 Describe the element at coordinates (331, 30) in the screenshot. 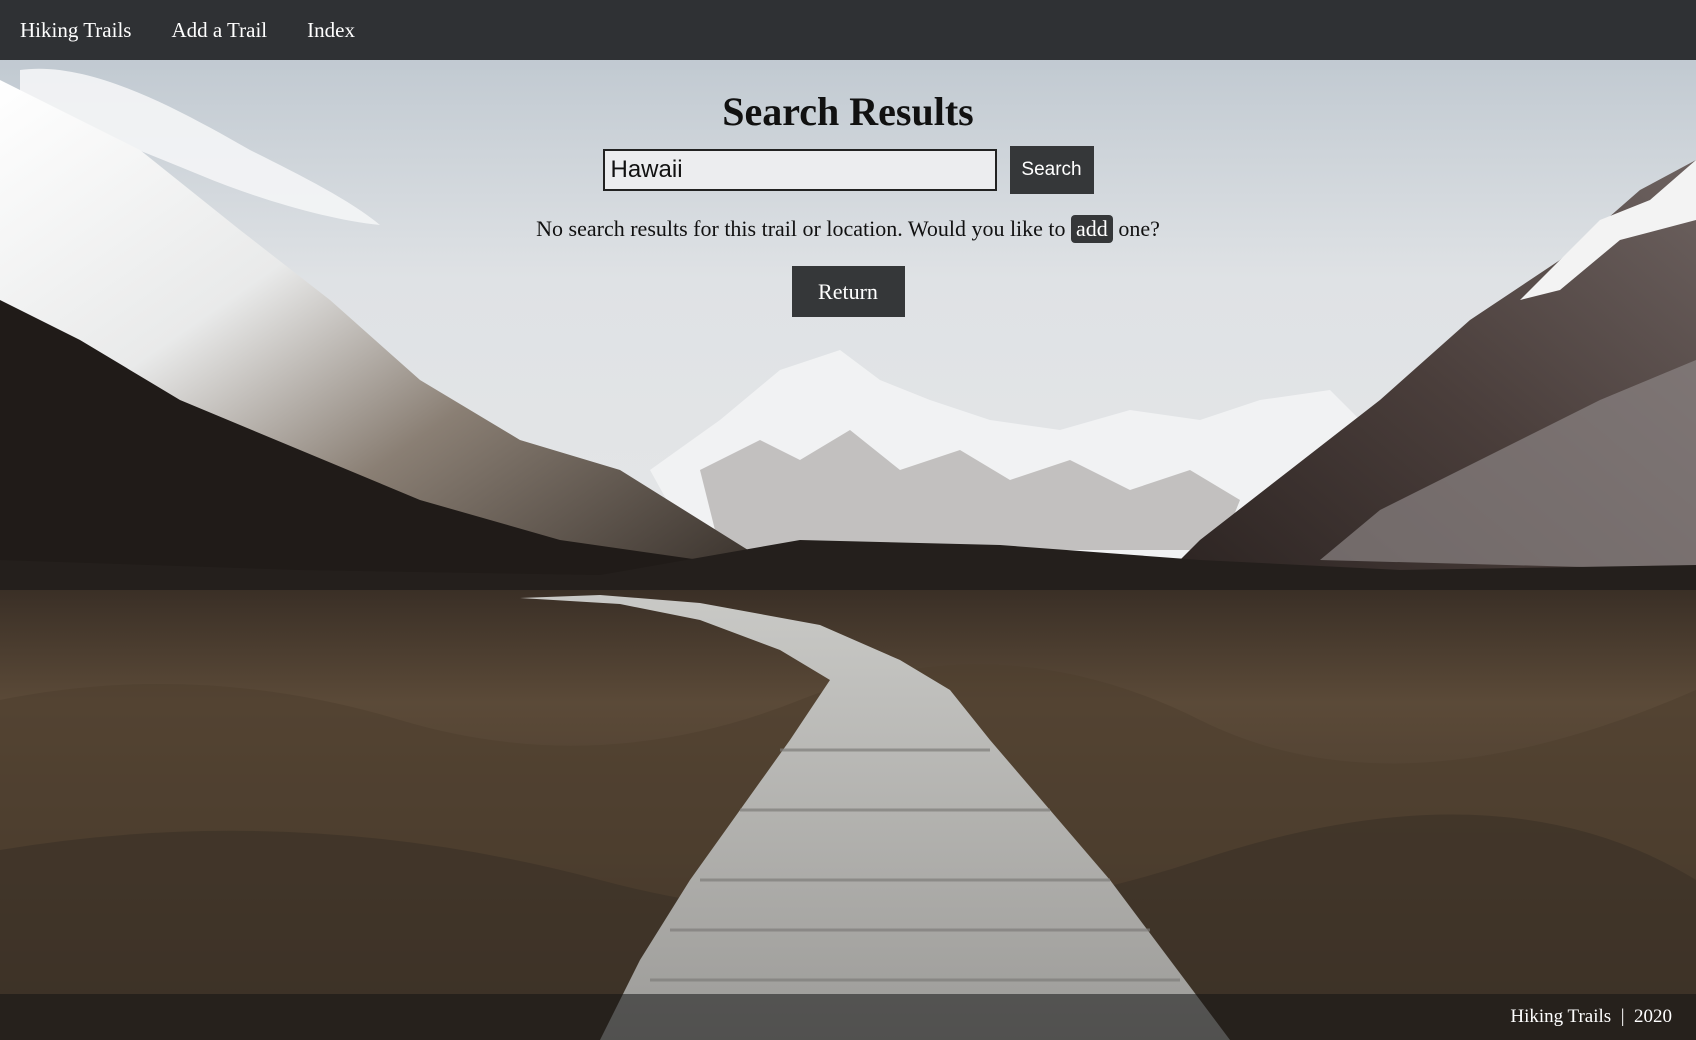

I see `nav-index-link: Index` at that location.